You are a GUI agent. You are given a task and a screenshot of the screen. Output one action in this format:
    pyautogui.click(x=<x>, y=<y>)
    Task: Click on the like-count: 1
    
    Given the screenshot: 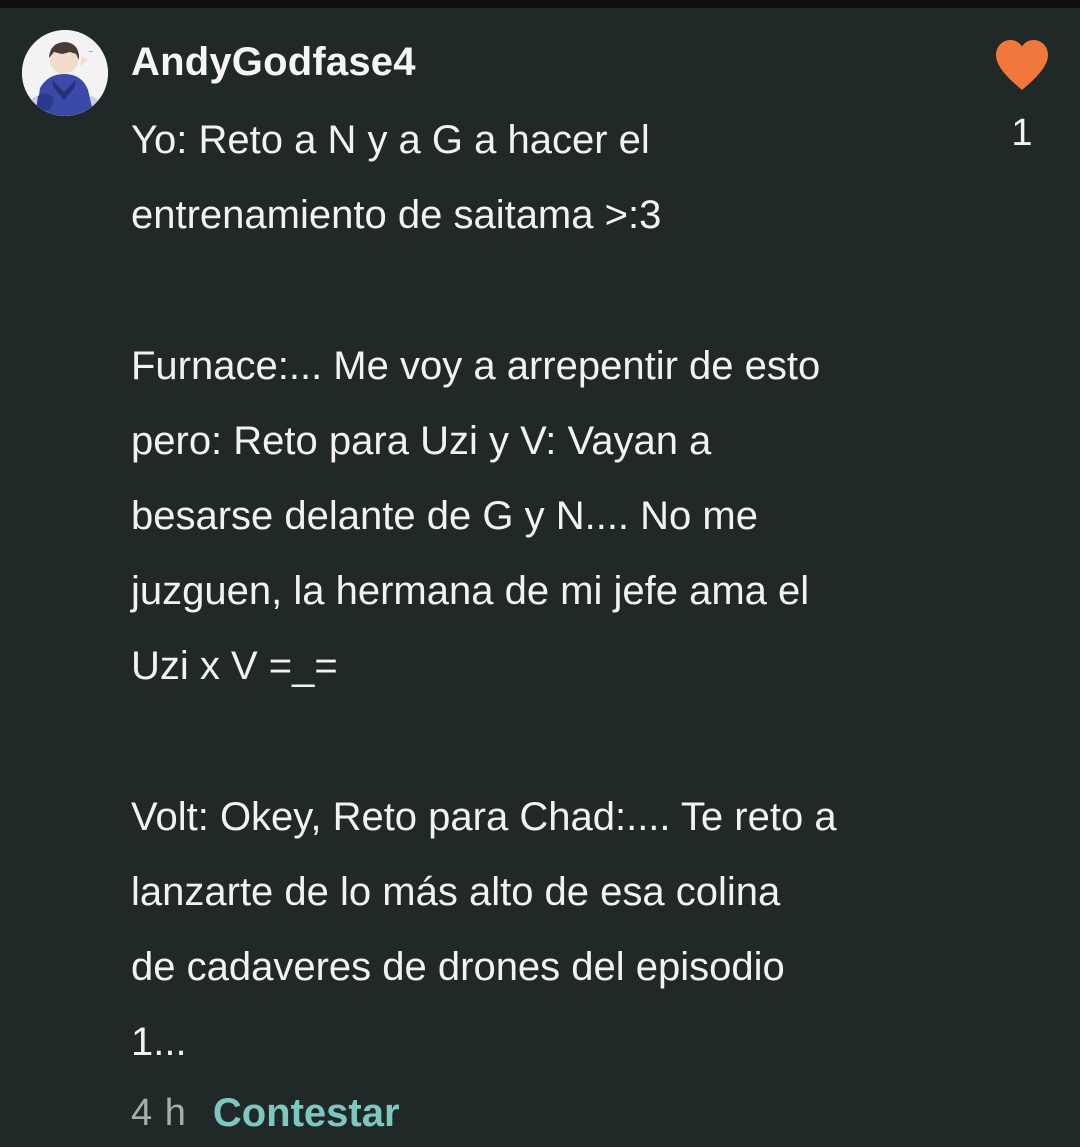 What is the action you would take?
    pyautogui.click(x=1022, y=133)
    